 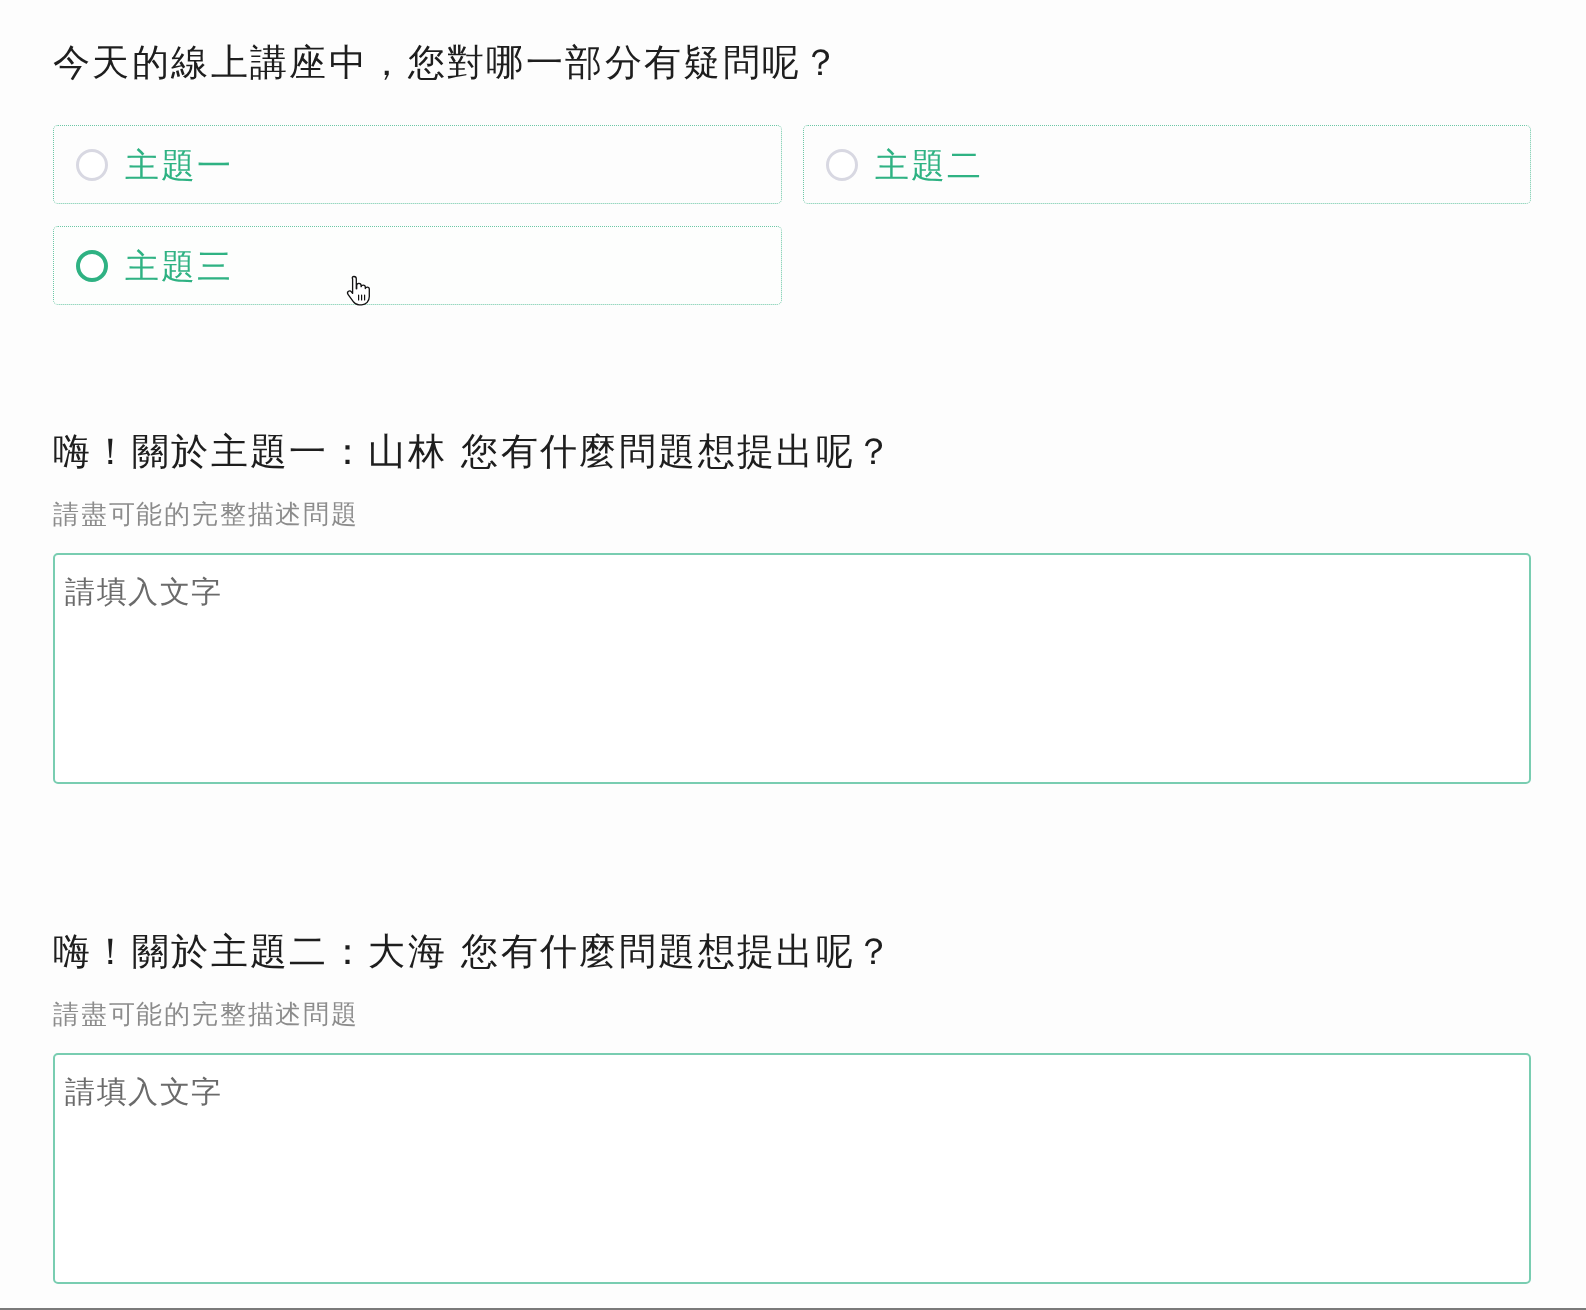 What do you see at coordinates (1166, 164) in the screenshot?
I see `radio-option: 主題二` at bounding box center [1166, 164].